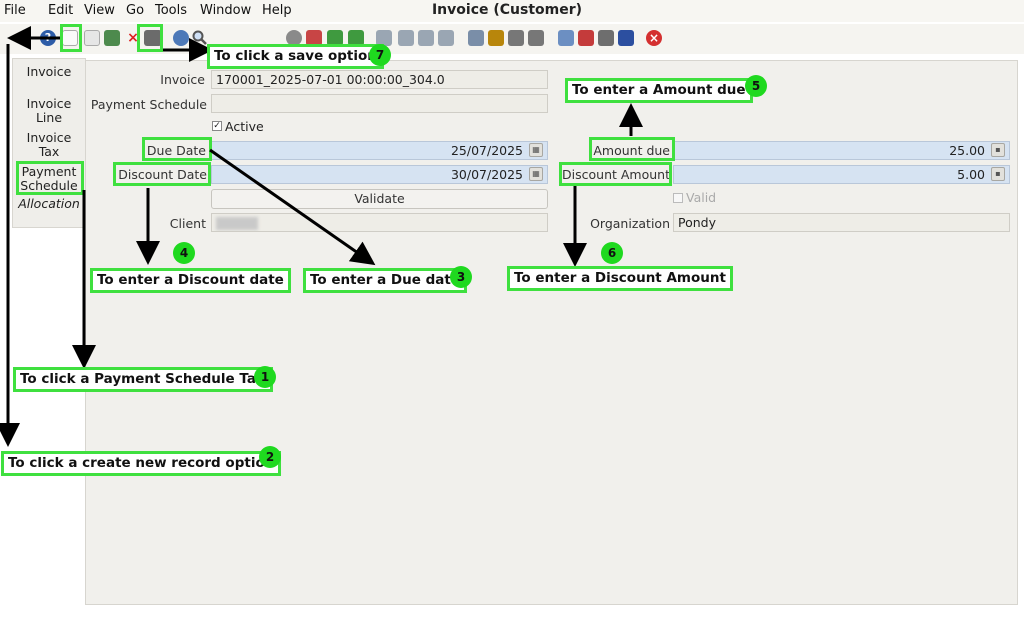 The height and width of the screenshot is (618, 1024). What do you see at coordinates (190, 280) in the screenshot?
I see `annotation-discount-date: To enter a Discount date` at bounding box center [190, 280].